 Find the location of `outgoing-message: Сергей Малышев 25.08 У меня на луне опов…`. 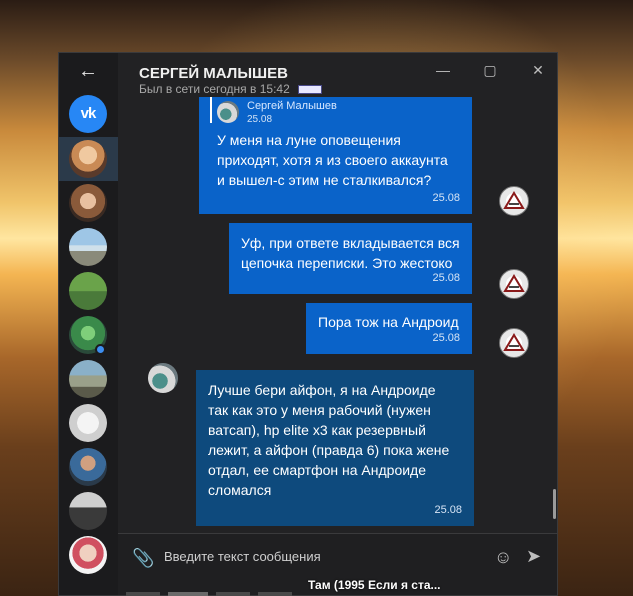

outgoing-message: Сергей Малышев 25.08 У меня на луне опов… is located at coordinates (335, 155).